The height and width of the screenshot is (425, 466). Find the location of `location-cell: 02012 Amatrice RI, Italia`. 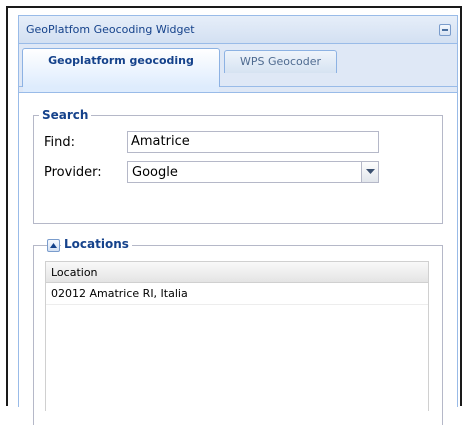

location-cell: 02012 Amatrice RI, Italia is located at coordinates (119, 293).